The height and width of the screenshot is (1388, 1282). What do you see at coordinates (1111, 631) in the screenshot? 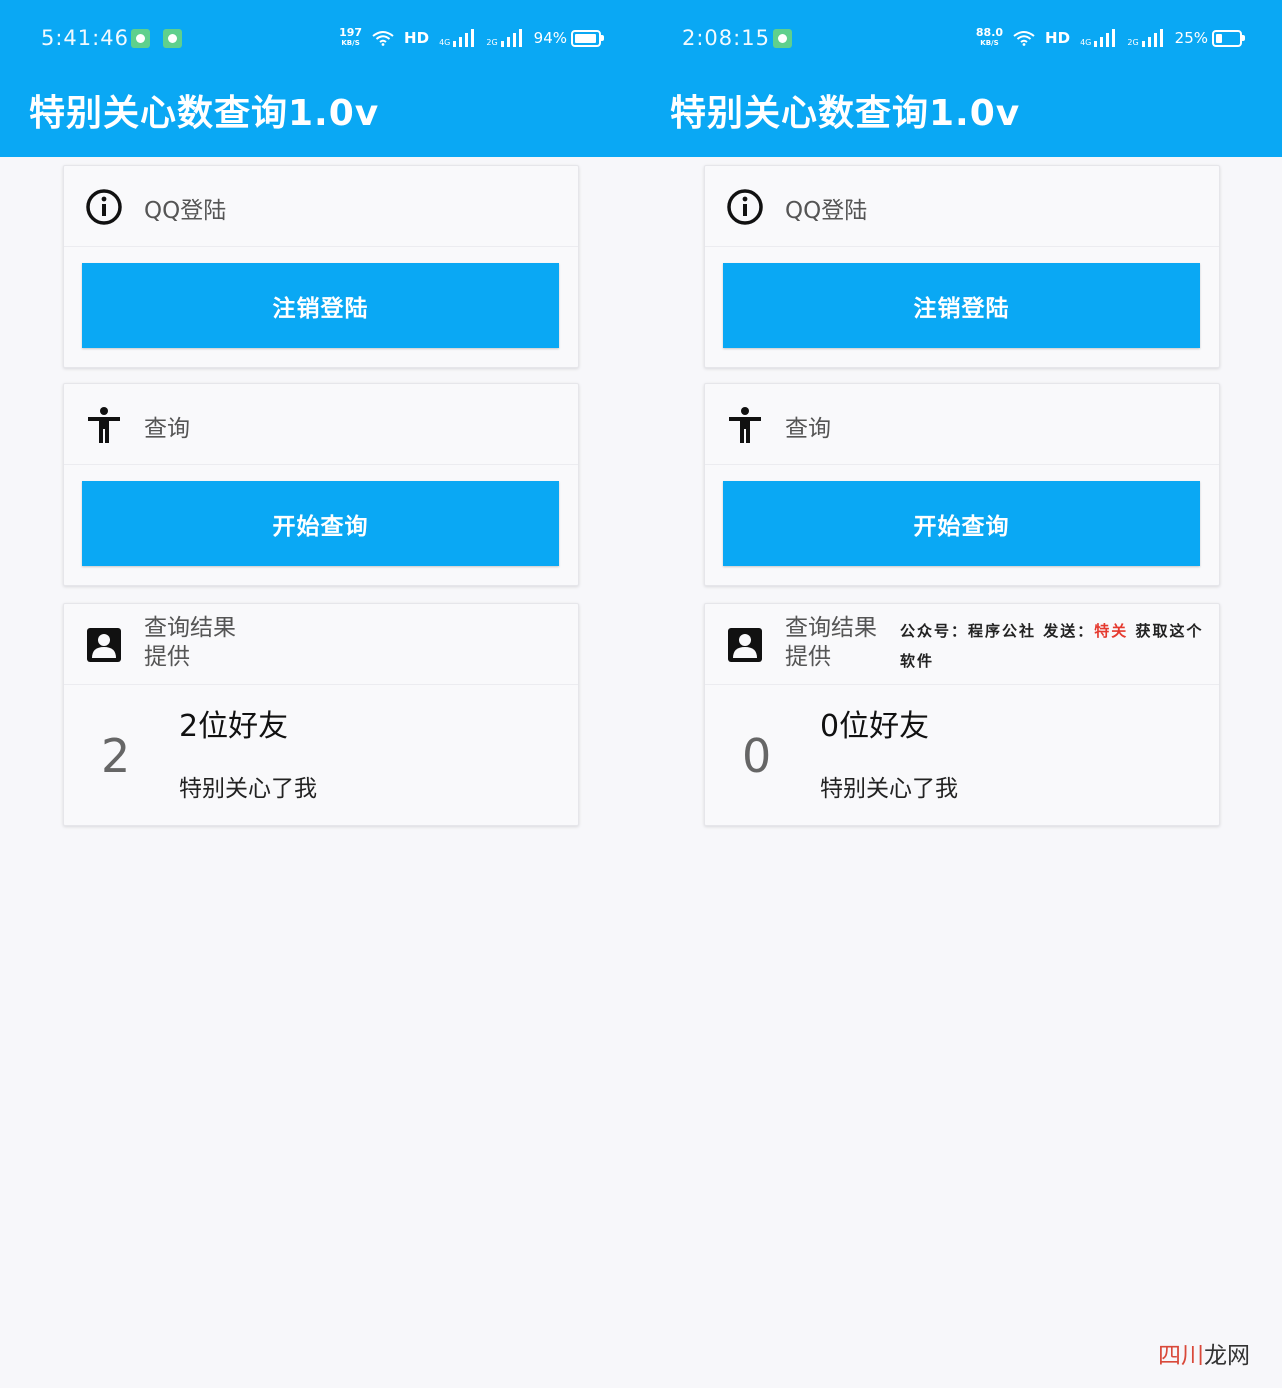
I see `promo-keyword: 特关` at bounding box center [1111, 631].